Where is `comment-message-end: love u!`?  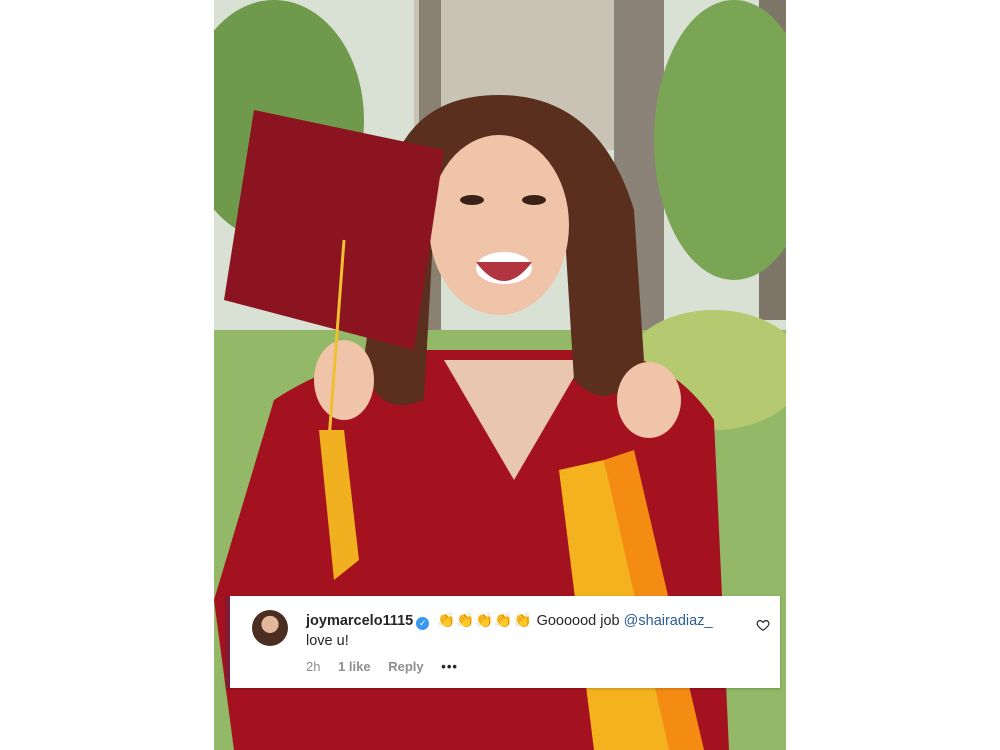 comment-message-end: love u! is located at coordinates (327, 641).